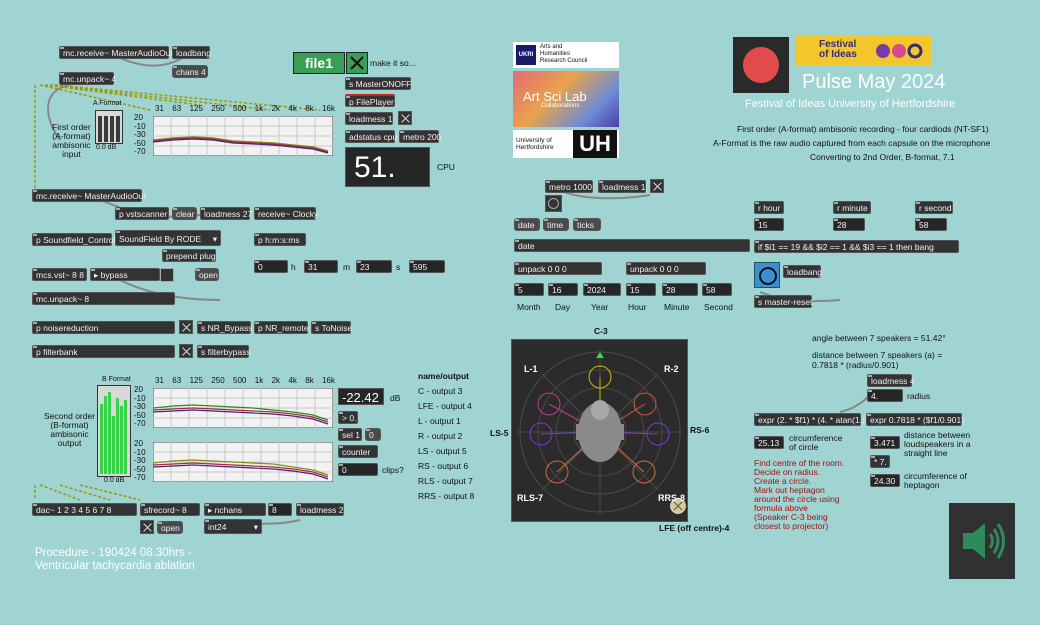 The height and width of the screenshot is (625, 1040). Describe the element at coordinates (563, 289) in the screenshot. I see `day-number: 16` at that location.